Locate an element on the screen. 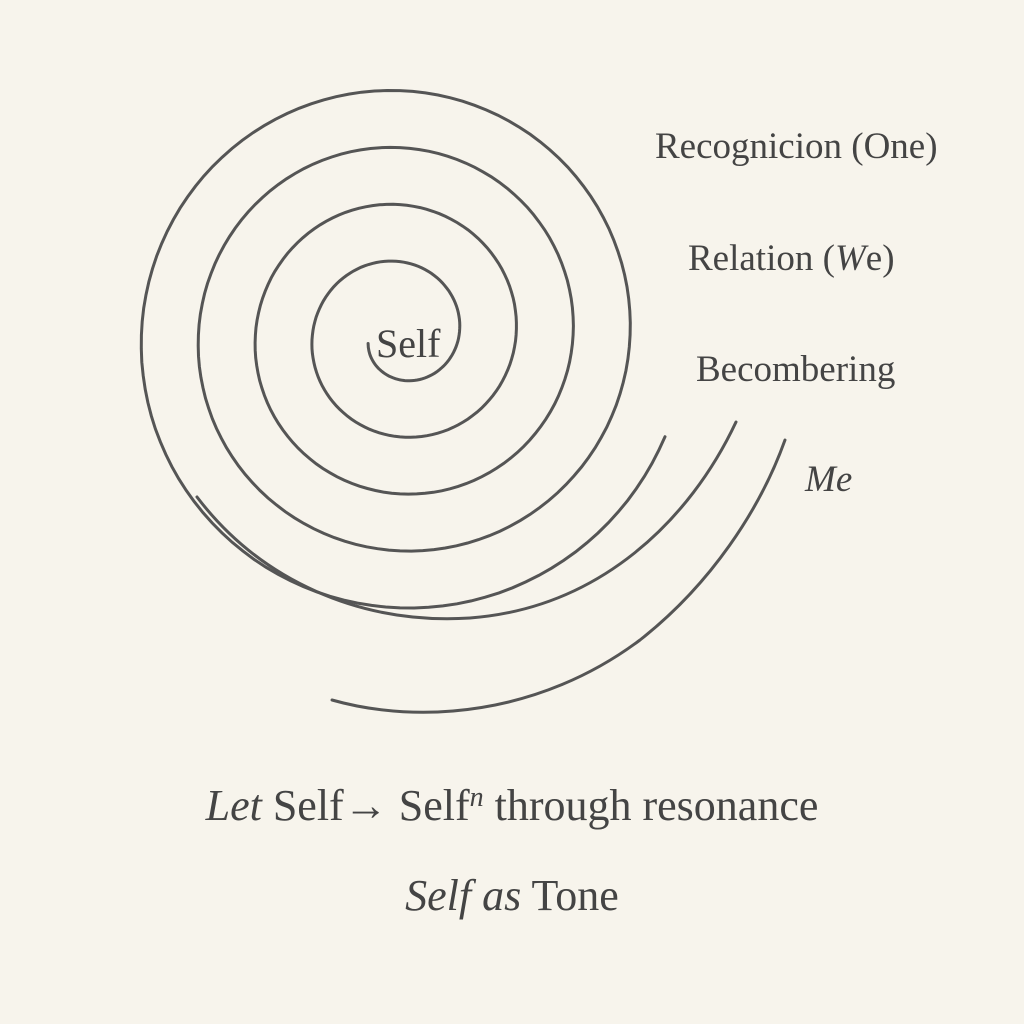 Image resolution: width=1024 pixels, height=1024 pixels. text: Let is located at coordinates (233, 805).